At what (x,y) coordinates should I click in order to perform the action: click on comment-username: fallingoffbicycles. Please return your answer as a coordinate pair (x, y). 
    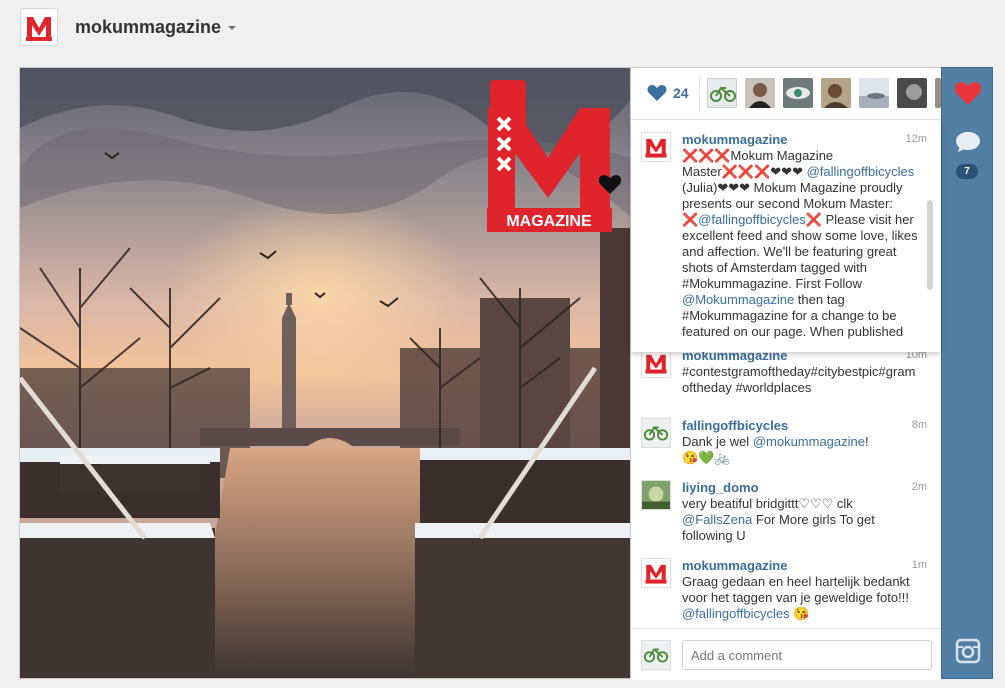
    Looking at the image, I should click on (735, 425).